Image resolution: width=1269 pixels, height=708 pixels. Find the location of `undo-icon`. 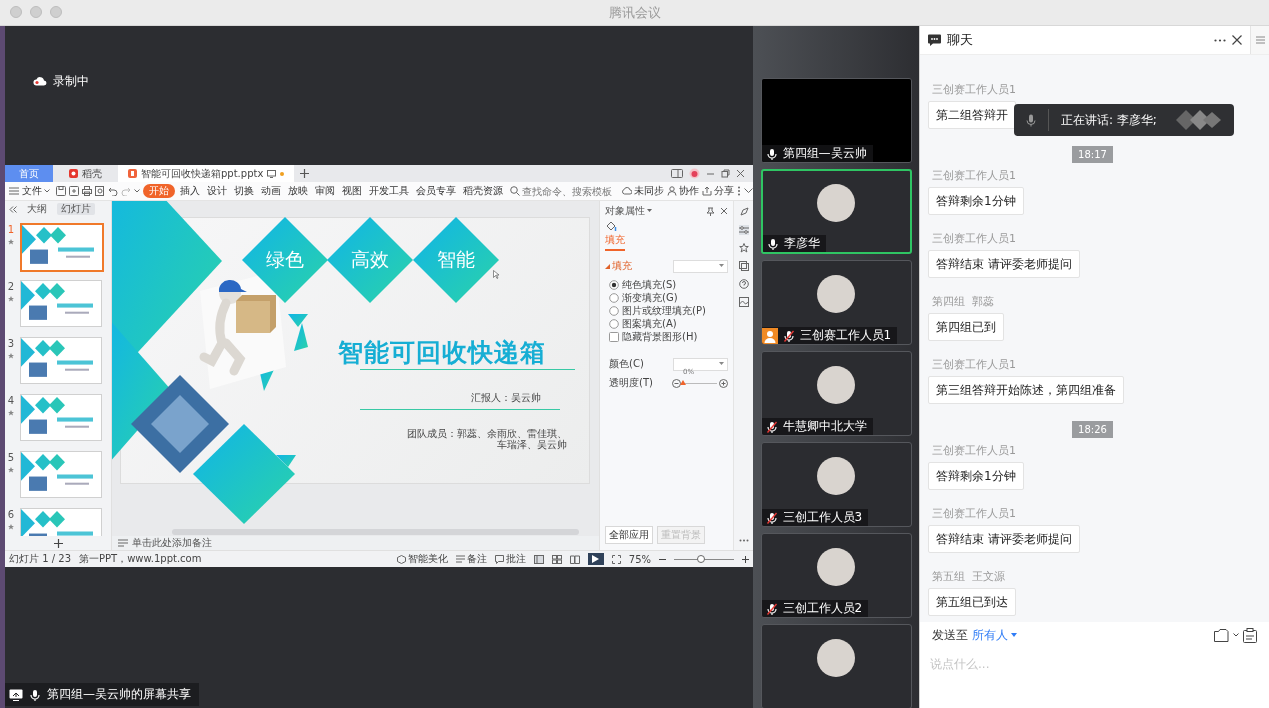

undo-icon is located at coordinates (113, 191).